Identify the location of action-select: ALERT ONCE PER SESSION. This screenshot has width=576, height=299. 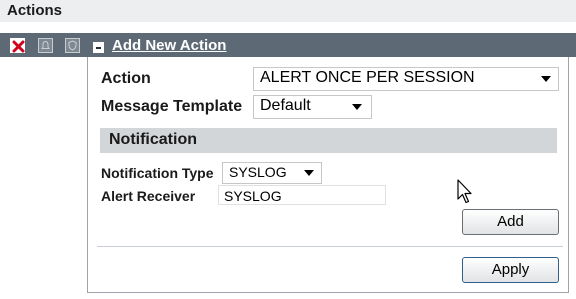
(406, 79).